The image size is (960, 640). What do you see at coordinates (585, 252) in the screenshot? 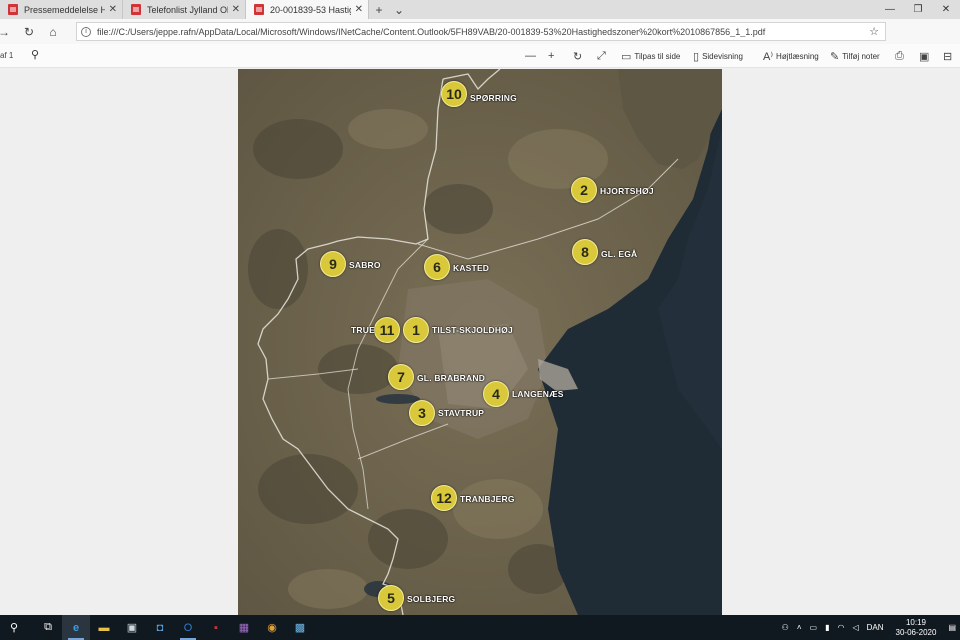
I see `zone-marker-8: 8` at bounding box center [585, 252].